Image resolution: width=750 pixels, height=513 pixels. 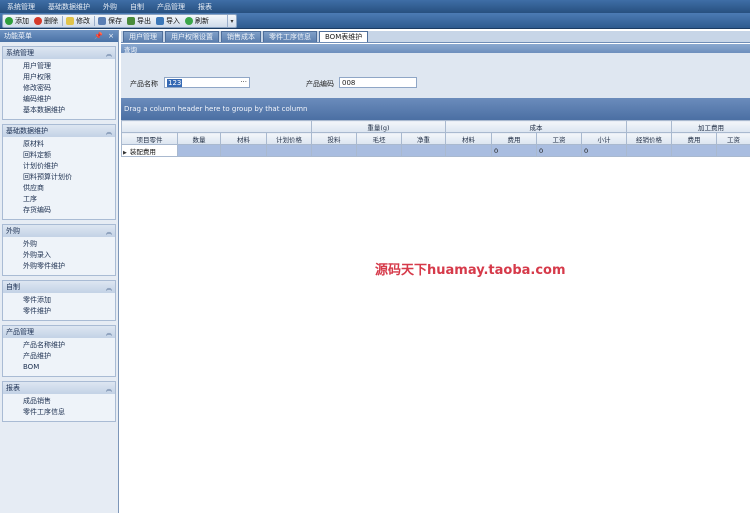 I want to click on tab-sales-cost: 销售成本, so click(x=241, y=36).